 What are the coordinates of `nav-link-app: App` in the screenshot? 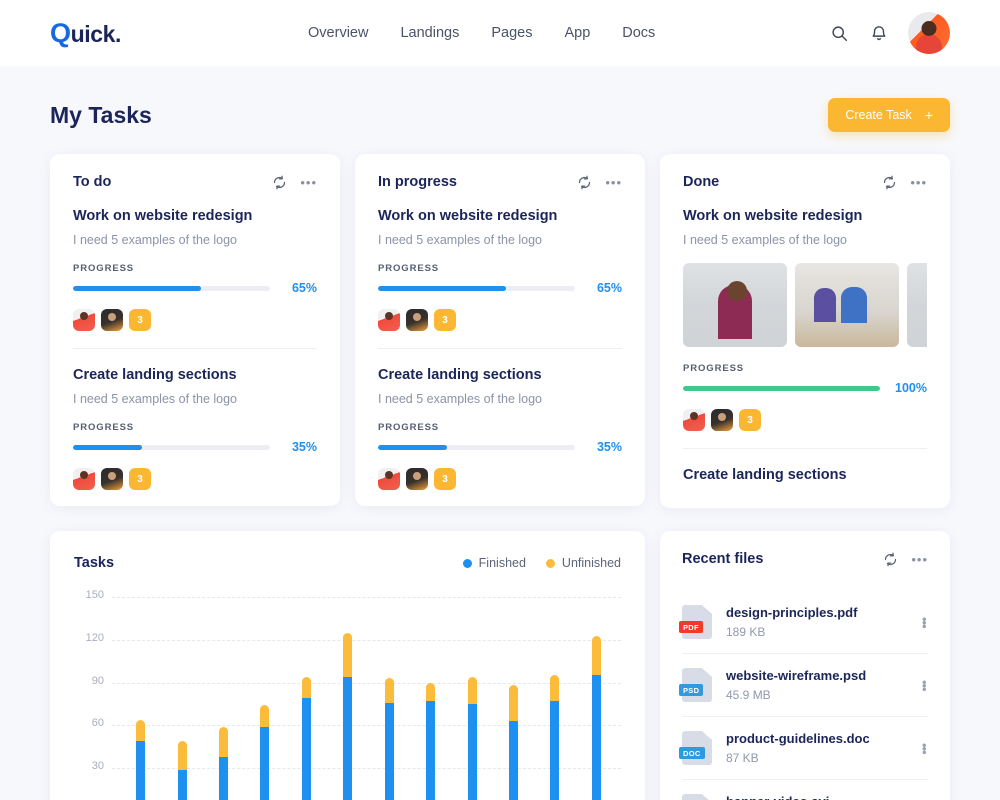 It's located at (577, 33).